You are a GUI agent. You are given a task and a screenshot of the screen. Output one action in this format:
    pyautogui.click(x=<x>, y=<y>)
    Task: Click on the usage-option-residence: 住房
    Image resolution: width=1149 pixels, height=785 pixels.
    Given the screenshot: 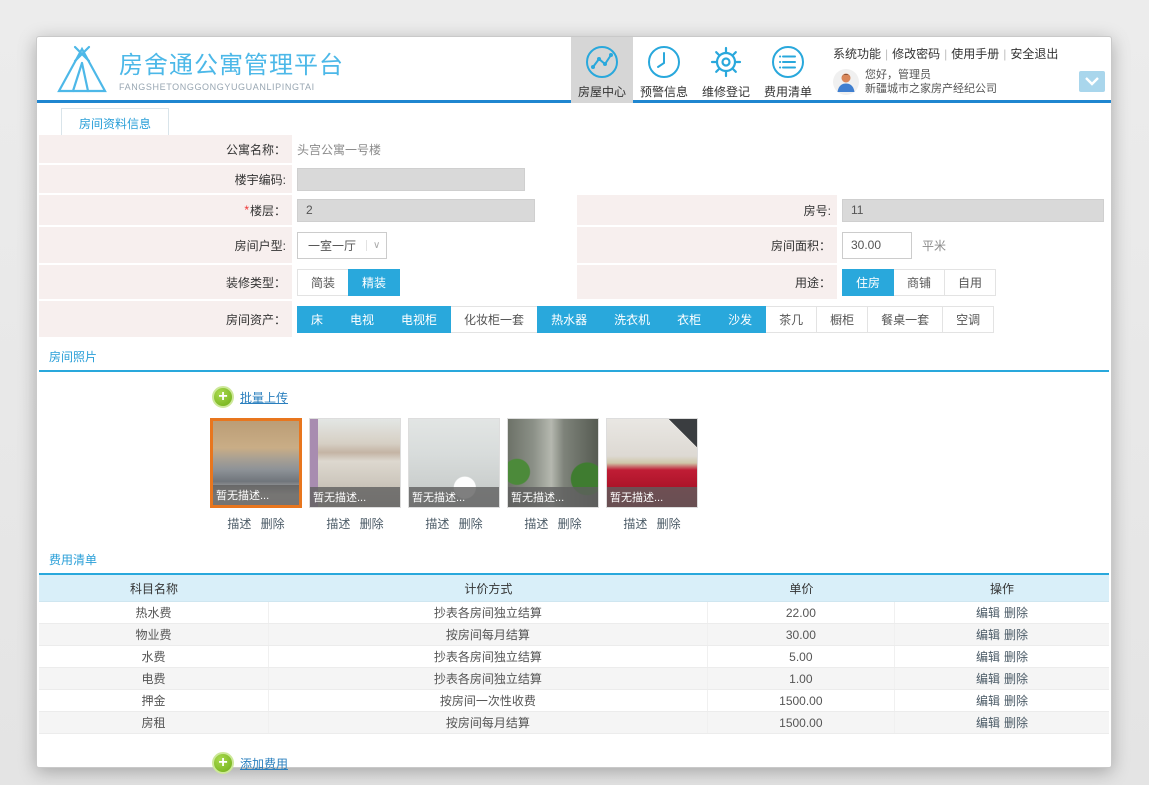 What is the action you would take?
    pyautogui.click(x=868, y=282)
    